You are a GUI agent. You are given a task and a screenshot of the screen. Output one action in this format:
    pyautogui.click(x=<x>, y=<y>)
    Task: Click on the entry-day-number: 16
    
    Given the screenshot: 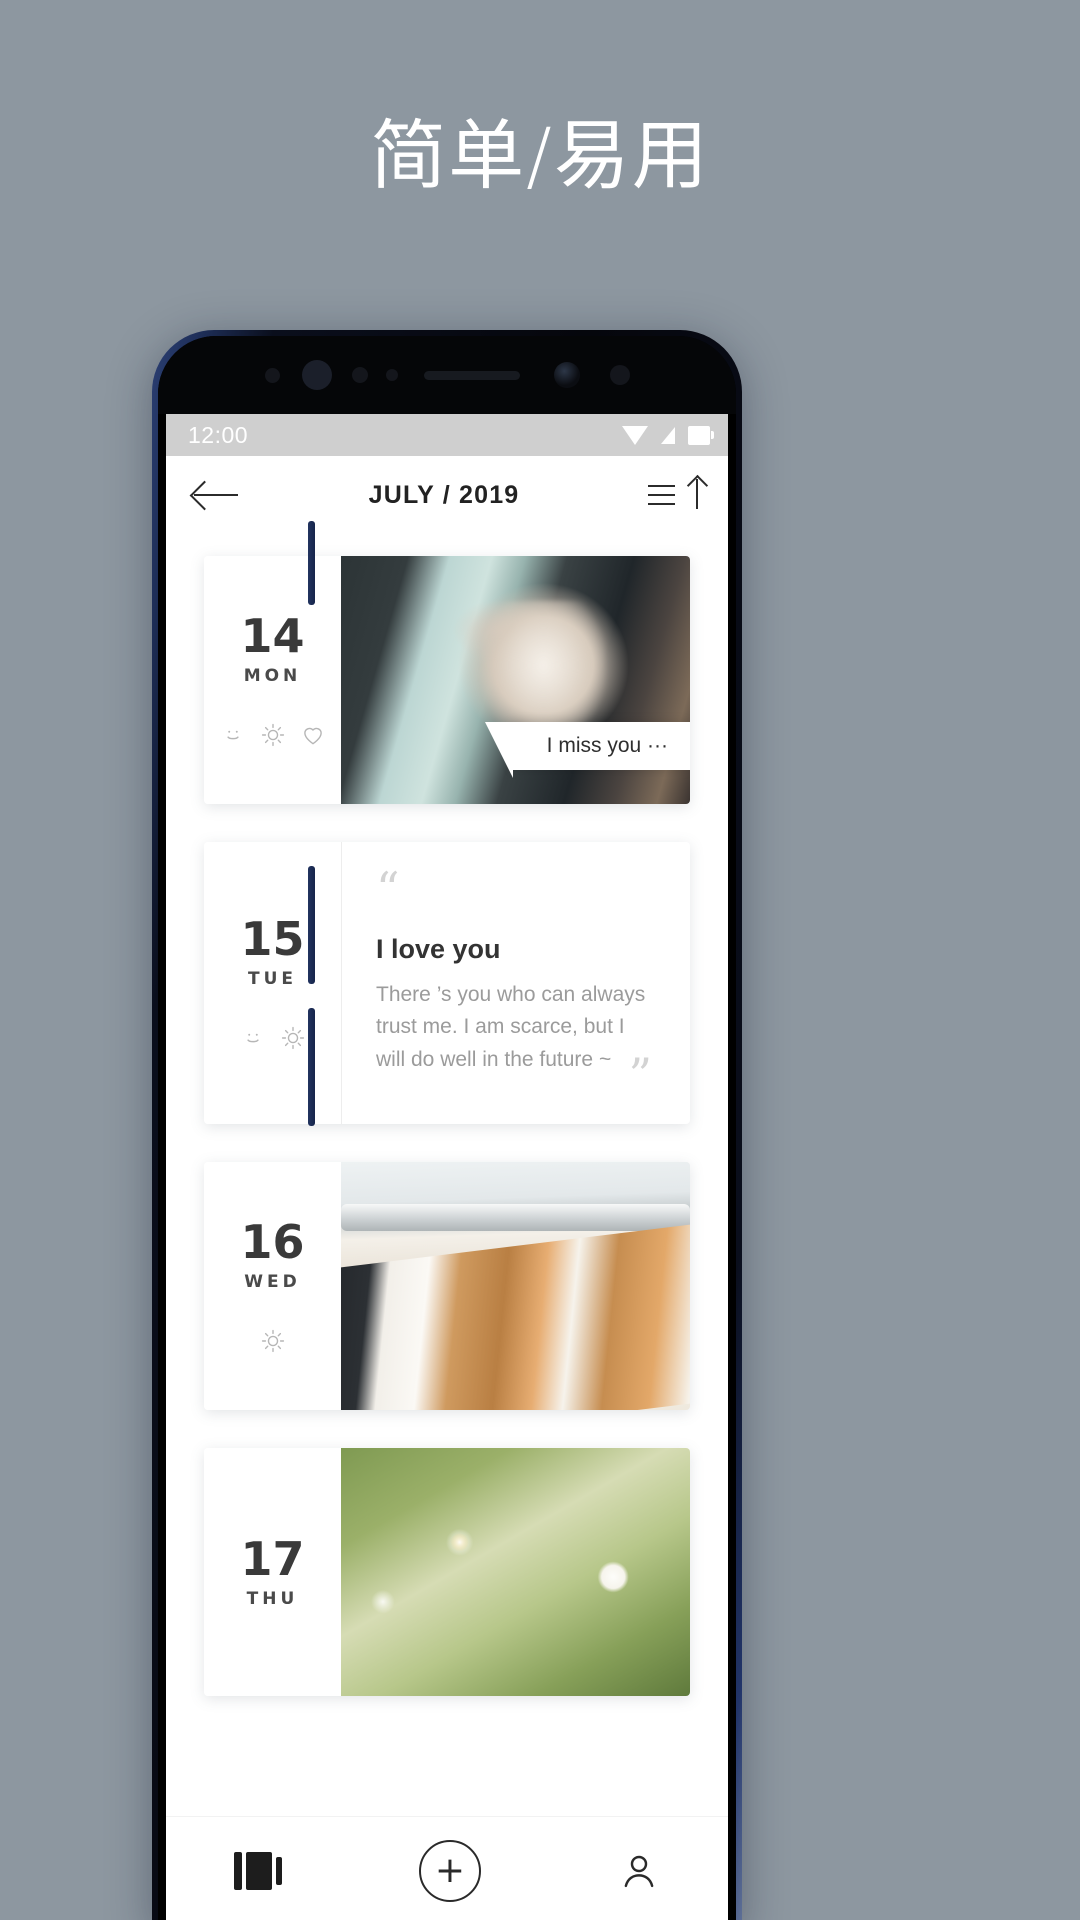 What is the action you would take?
    pyautogui.click(x=272, y=1241)
    